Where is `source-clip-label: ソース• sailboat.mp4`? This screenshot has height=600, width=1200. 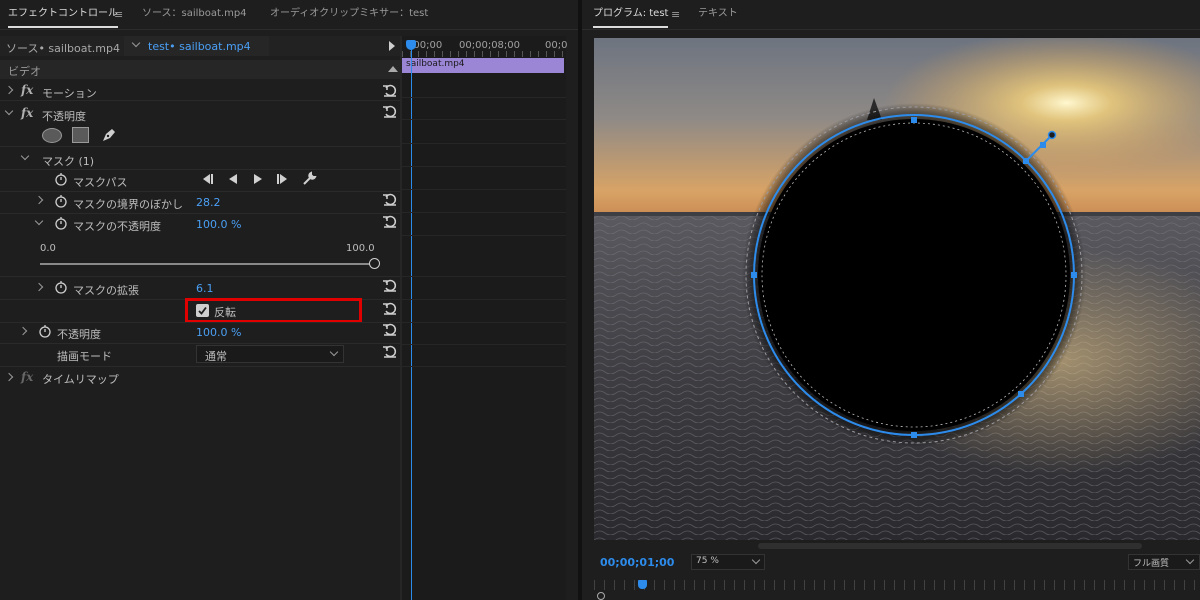
source-clip-label: ソース• sailboat.mp4 is located at coordinates (63, 48).